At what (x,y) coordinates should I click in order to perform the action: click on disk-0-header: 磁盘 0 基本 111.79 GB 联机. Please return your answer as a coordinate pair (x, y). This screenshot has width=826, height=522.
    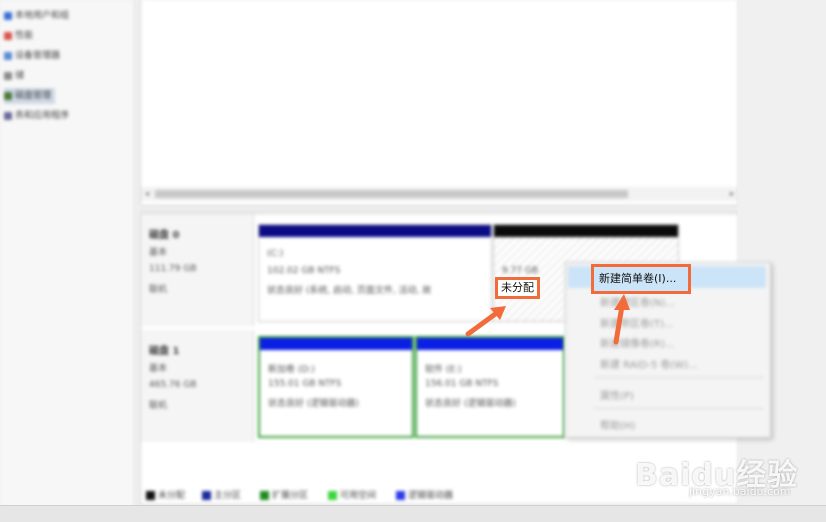
    Looking at the image, I should click on (197, 270).